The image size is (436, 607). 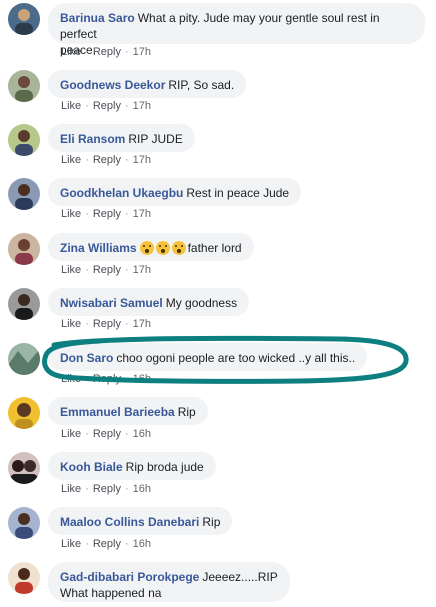 I want to click on comment-bubble: Maaloo Collins Danebari Rip, so click(x=140, y=521).